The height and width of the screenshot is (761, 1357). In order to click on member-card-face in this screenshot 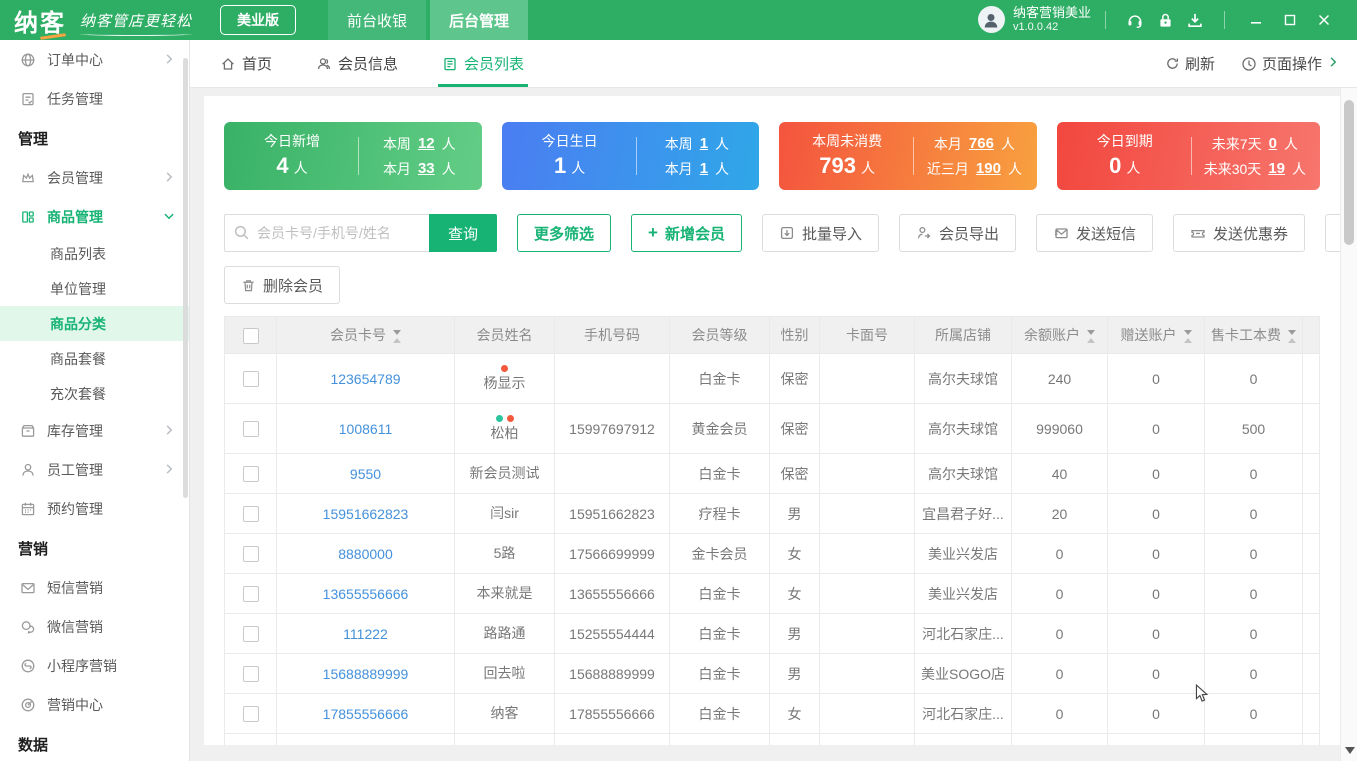, I will do `click(867, 739)`.